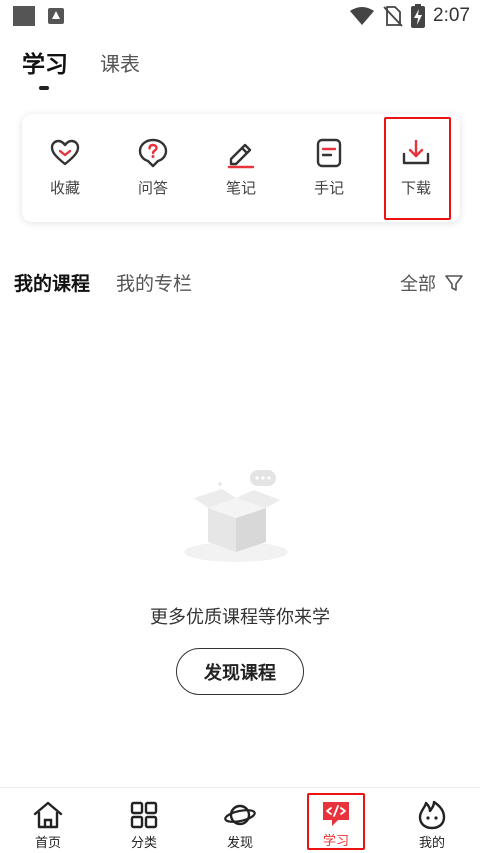 The width and height of the screenshot is (480, 853). Describe the element at coordinates (431, 843) in the screenshot. I see `nav-mine-label: 我的` at that location.